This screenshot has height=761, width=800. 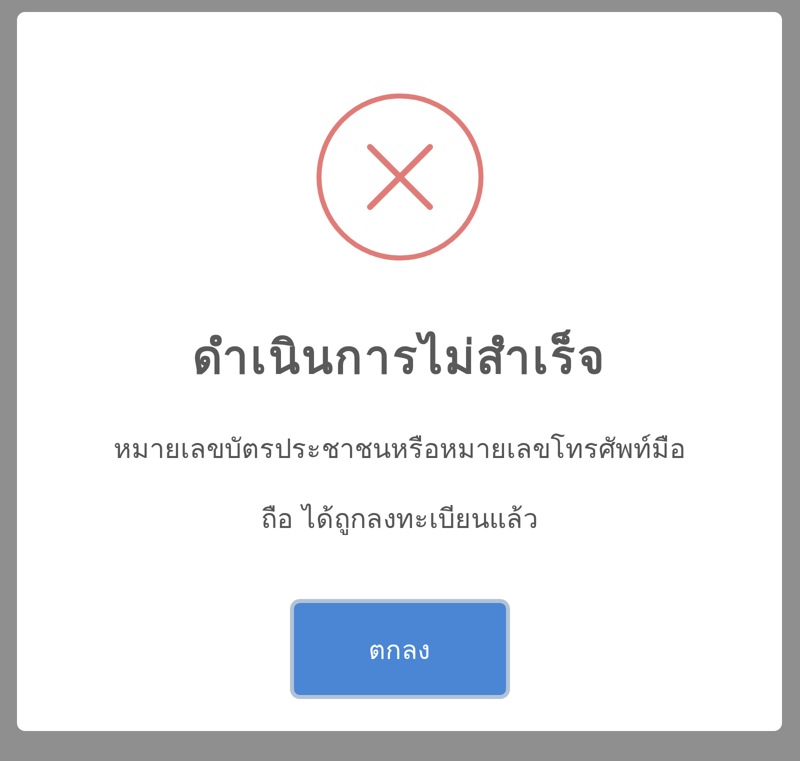 I want to click on dialog-message: หมายเลขบัตรประชาชนหรือหมายเลขโทรศัพท์มือถือ ได้ถูกลงทะเบียนแล้ว, so click(x=399, y=484).